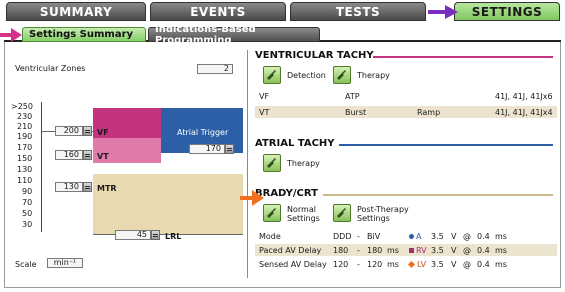 The width and height of the screenshot is (565, 292). I want to click on post-therapy-label-2: Settings, so click(373, 218).